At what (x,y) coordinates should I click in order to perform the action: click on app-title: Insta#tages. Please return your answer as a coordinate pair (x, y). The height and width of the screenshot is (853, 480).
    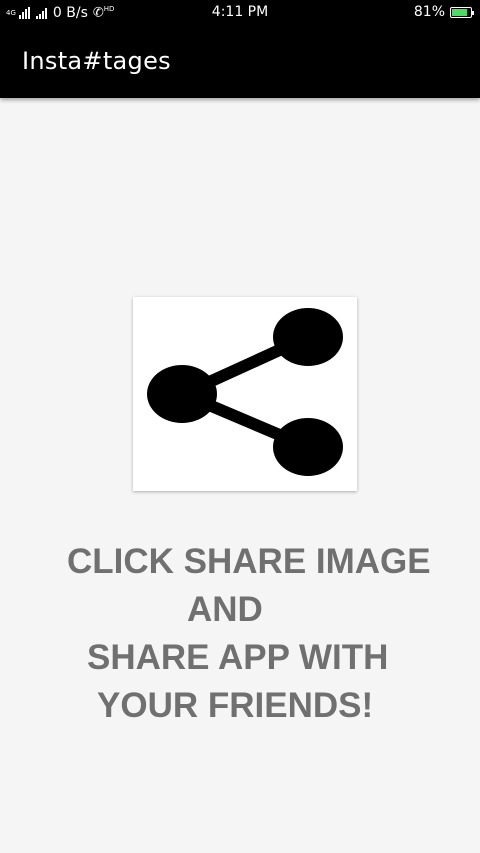
    Looking at the image, I should click on (96, 61).